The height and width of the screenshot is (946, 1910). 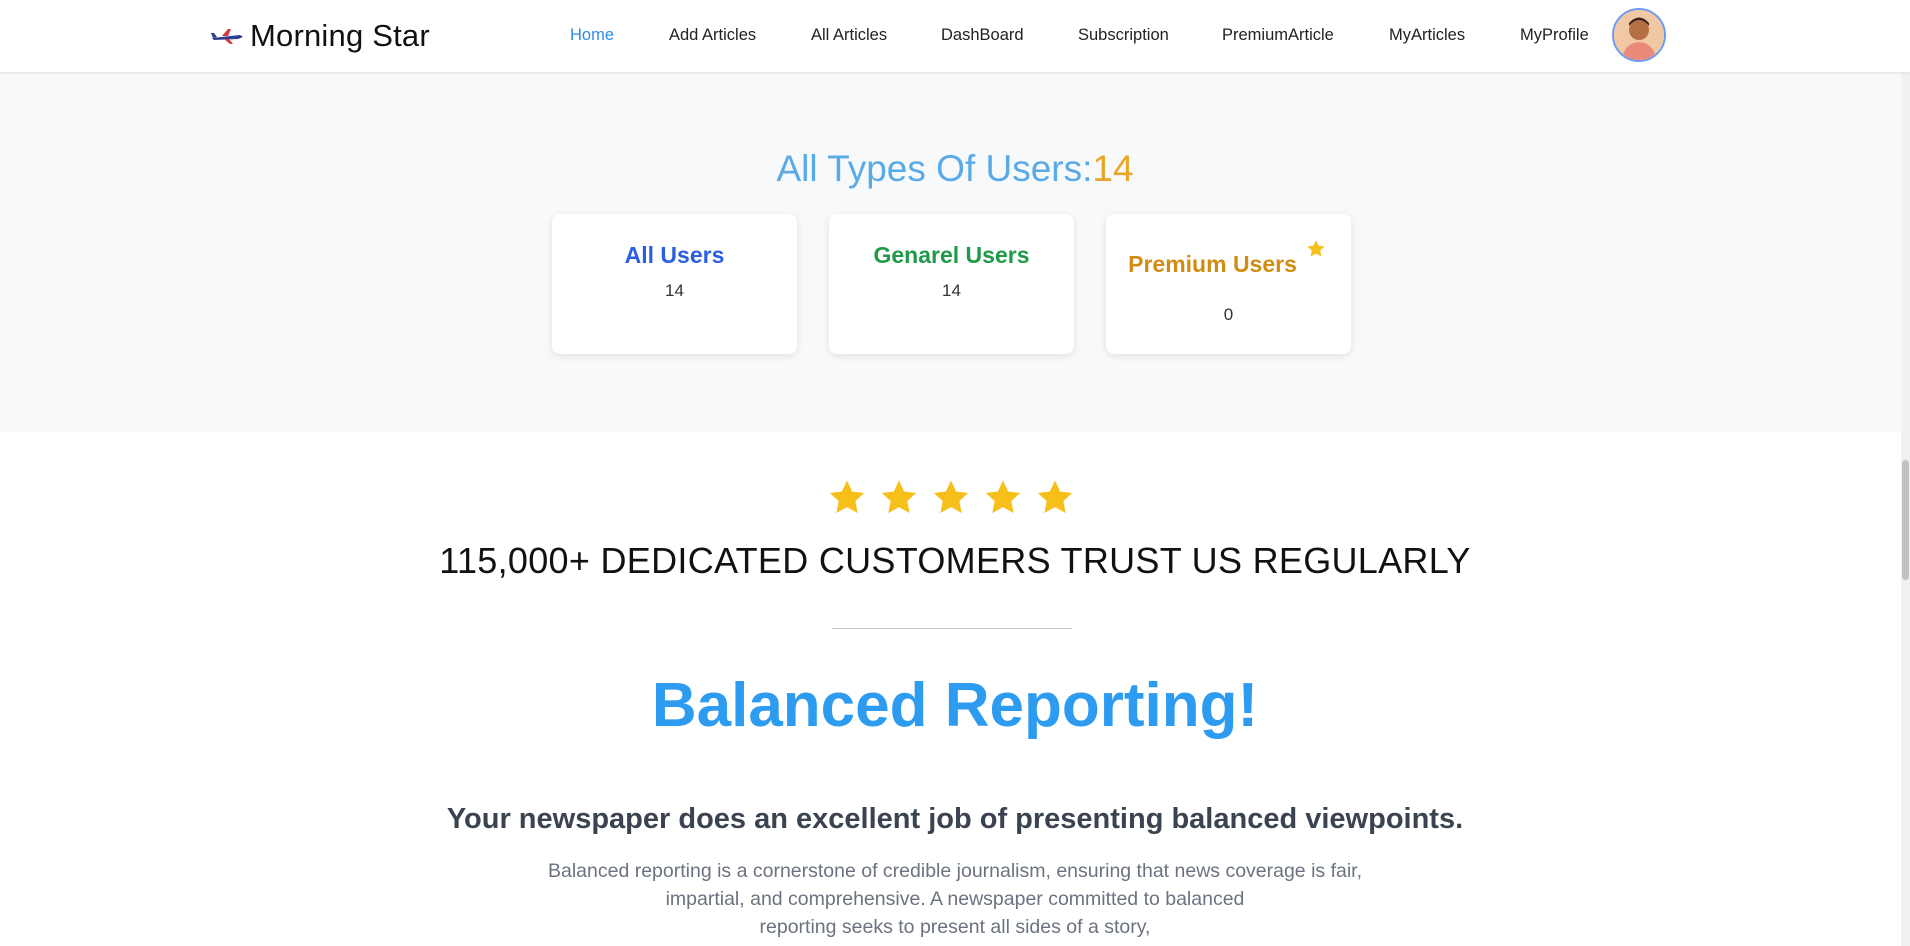 I want to click on page-scrollbar, so click(x=1905, y=473).